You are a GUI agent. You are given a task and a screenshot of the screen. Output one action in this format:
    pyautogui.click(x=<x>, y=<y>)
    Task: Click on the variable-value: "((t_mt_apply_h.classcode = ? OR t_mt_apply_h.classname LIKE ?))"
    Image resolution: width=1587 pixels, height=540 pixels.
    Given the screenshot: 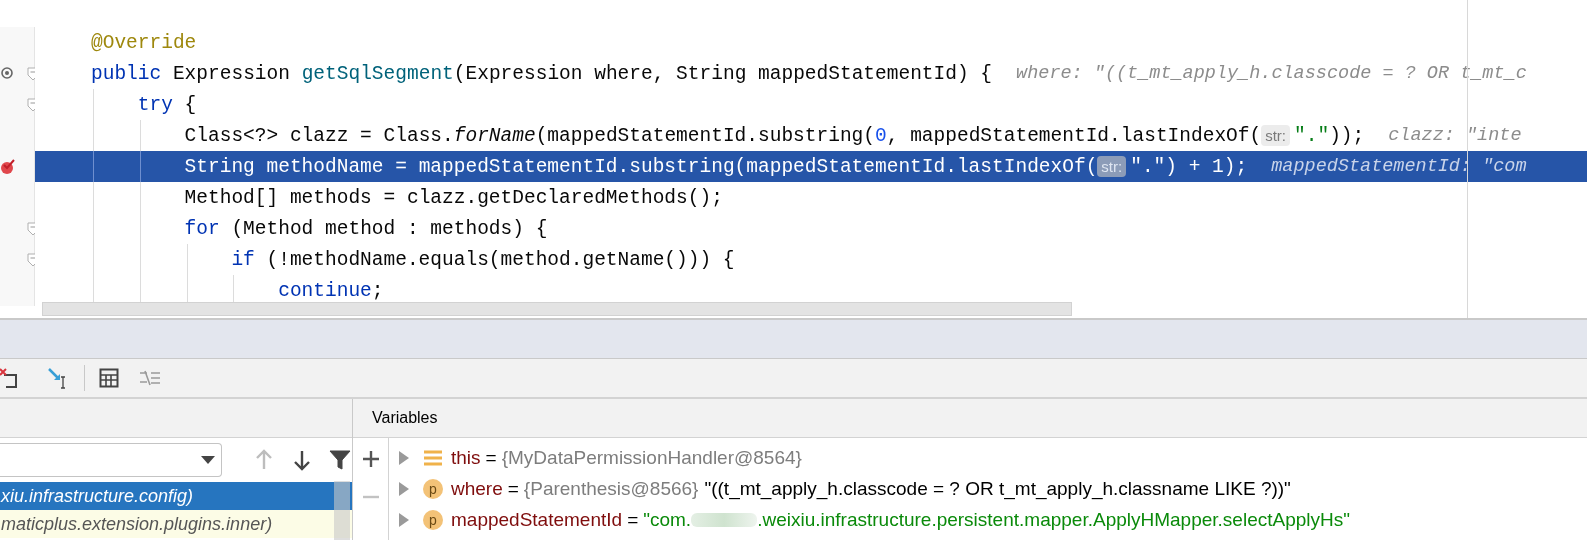 What is the action you would take?
    pyautogui.click(x=997, y=488)
    